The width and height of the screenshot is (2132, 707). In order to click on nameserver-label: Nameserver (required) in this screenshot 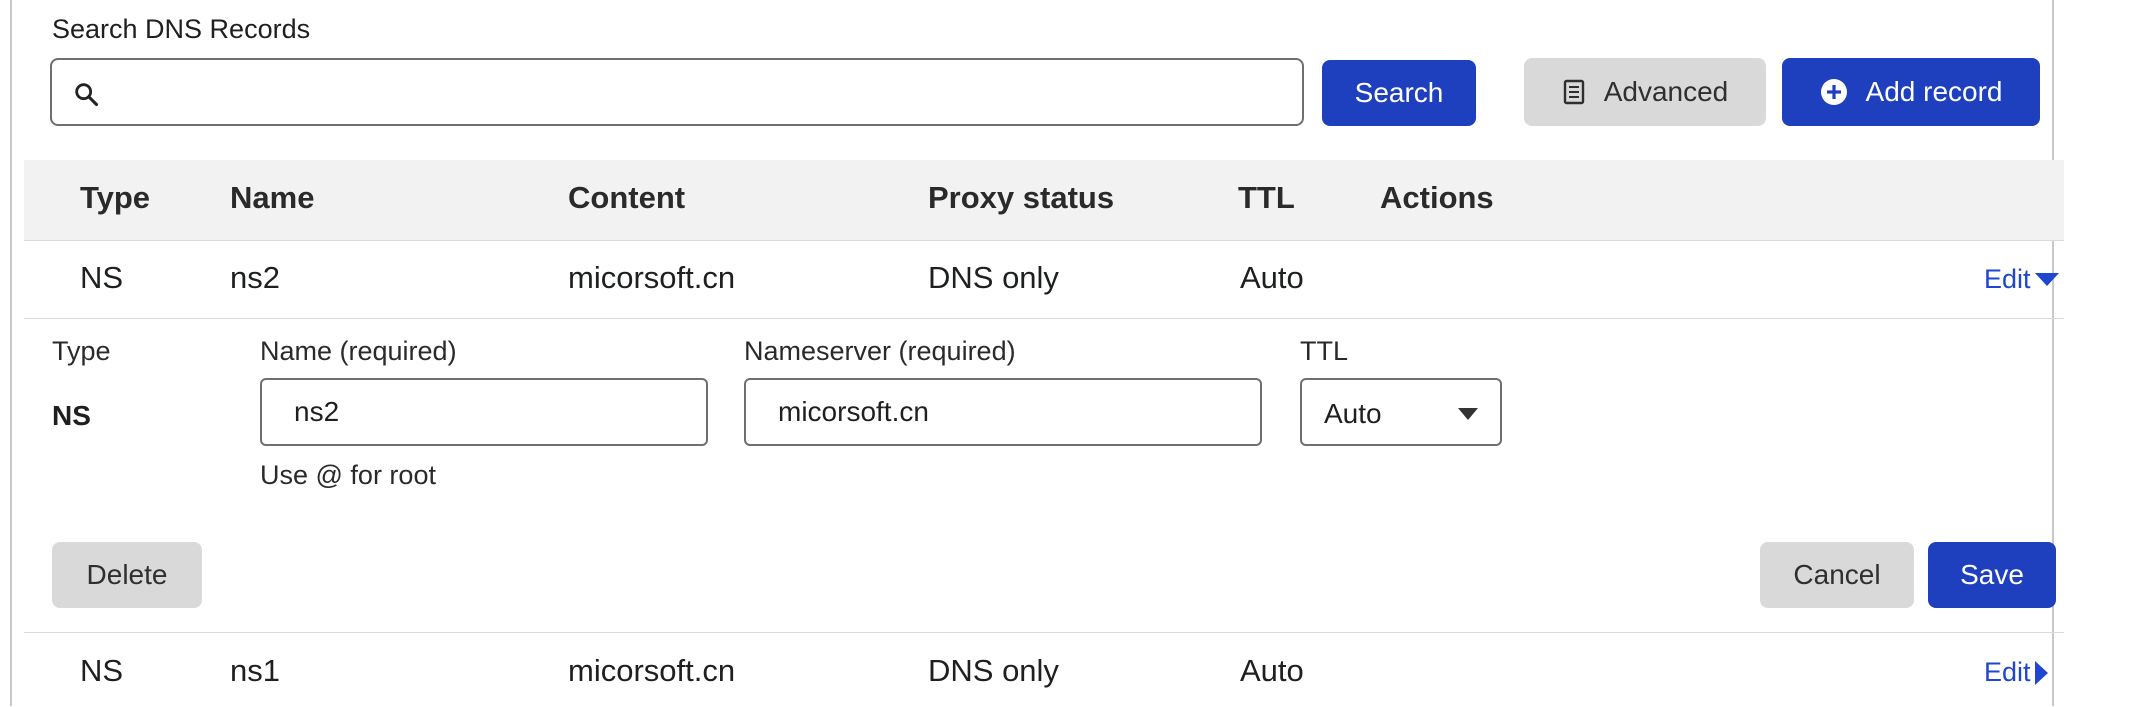, I will do `click(880, 351)`.